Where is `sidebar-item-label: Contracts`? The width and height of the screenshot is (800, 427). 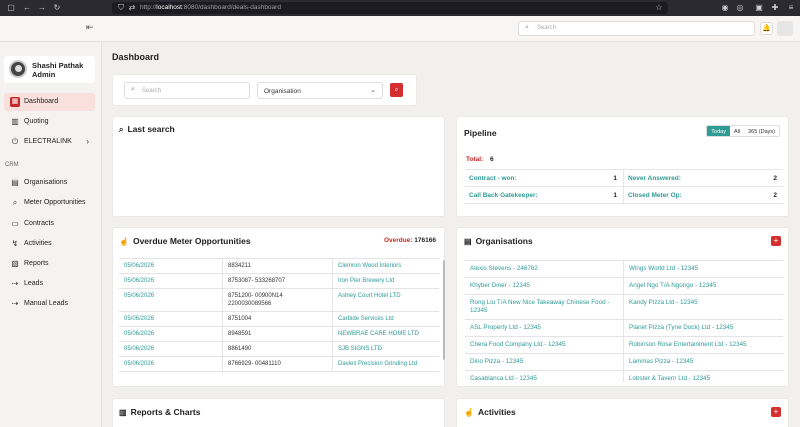 sidebar-item-label: Contracts is located at coordinates (39, 223).